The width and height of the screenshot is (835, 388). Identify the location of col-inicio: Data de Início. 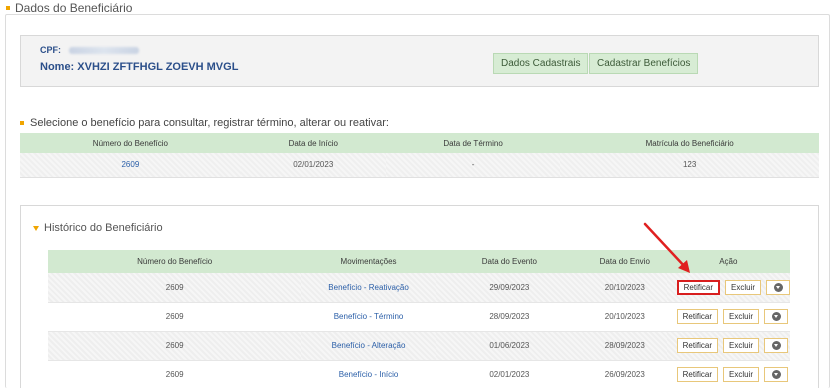
(313, 143).